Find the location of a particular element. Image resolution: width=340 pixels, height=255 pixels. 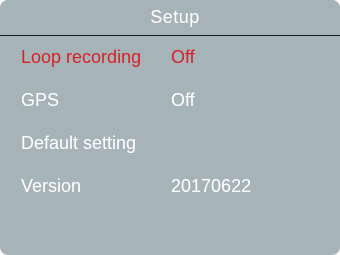

menu-item-label: Loop recording is located at coordinates (81, 57).